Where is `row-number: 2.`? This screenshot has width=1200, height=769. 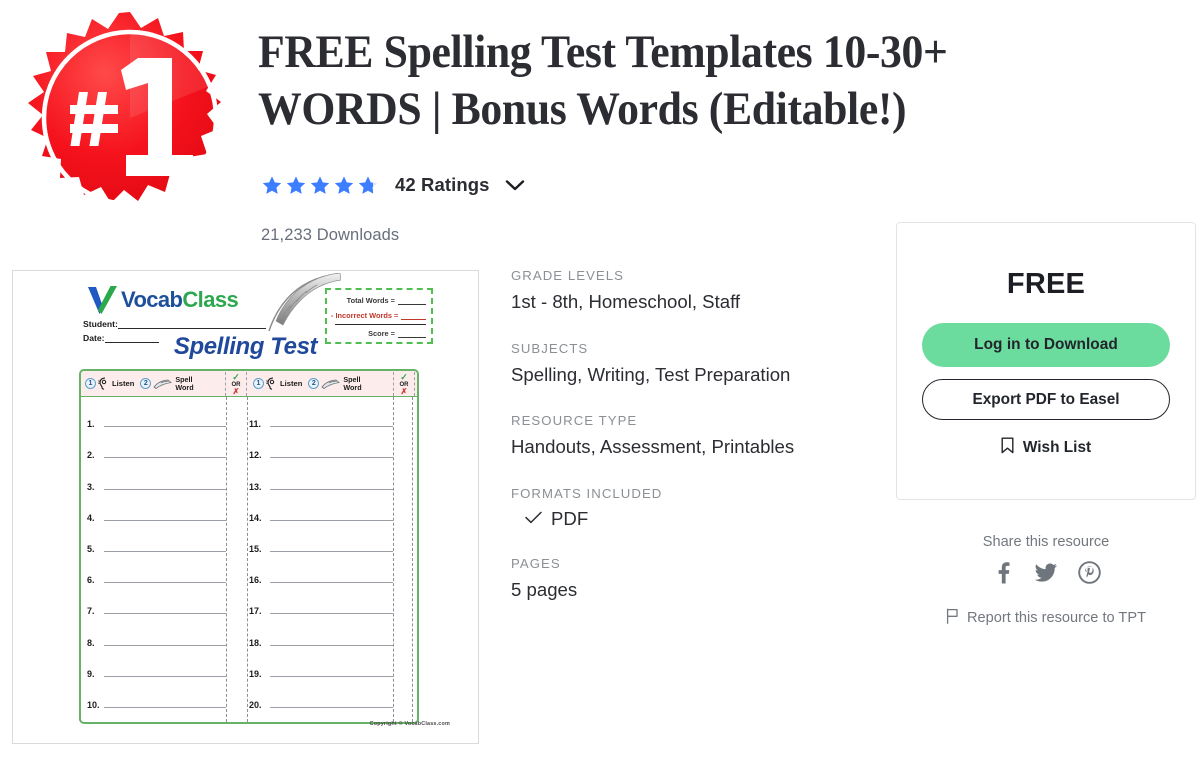 row-number: 2. is located at coordinates (91, 455).